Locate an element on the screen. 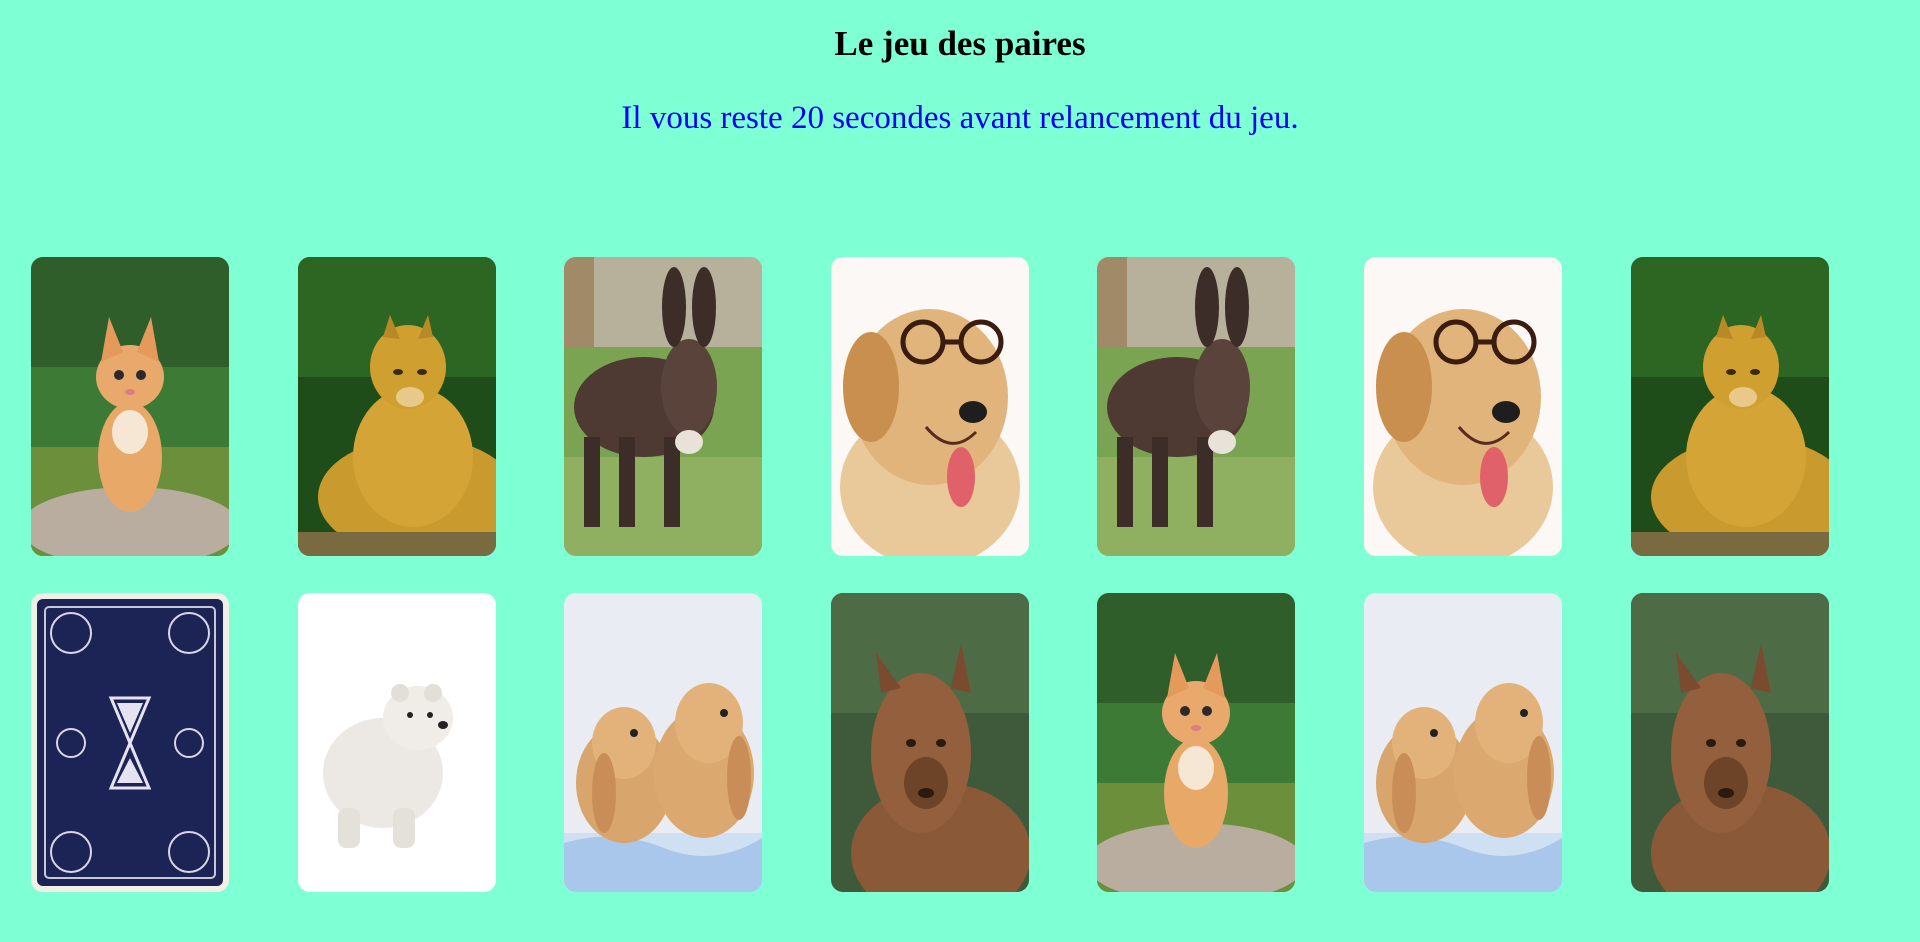  polar-bear-cub-image is located at coordinates (396, 742).